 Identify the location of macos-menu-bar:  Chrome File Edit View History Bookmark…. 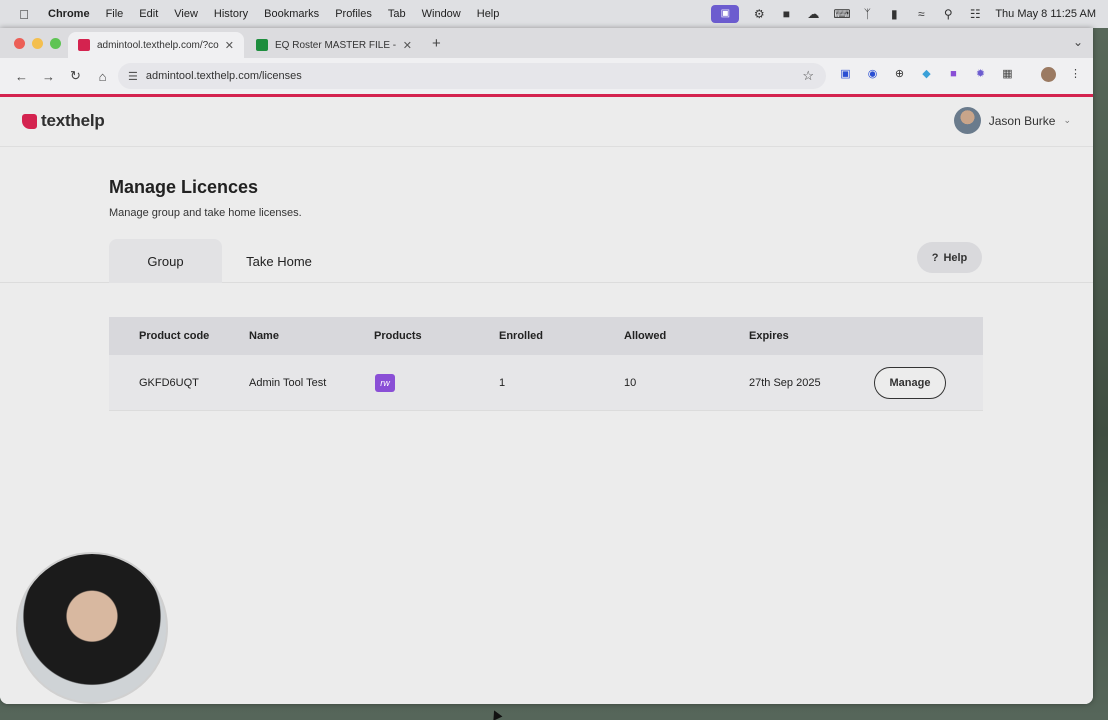
(554, 14).